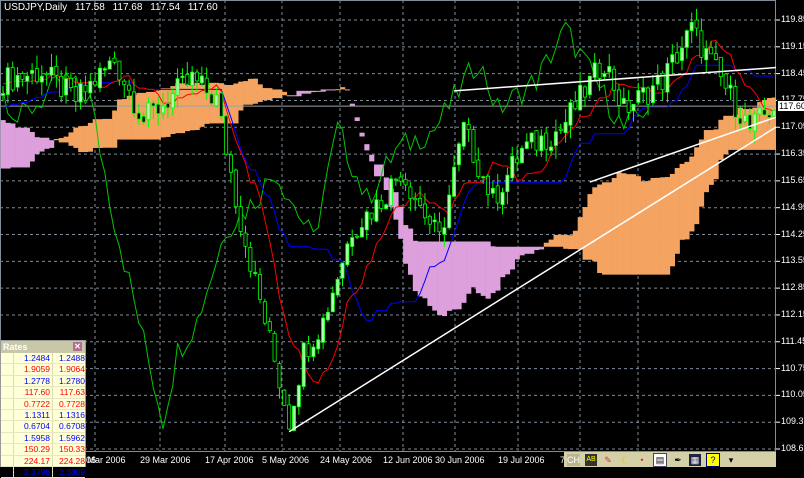 This screenshot has height=478, width=804. What do you see at coordinates (695, 459) in the screenshot?
I see `settings-icon: ▦` at bounding box center [695, 459].